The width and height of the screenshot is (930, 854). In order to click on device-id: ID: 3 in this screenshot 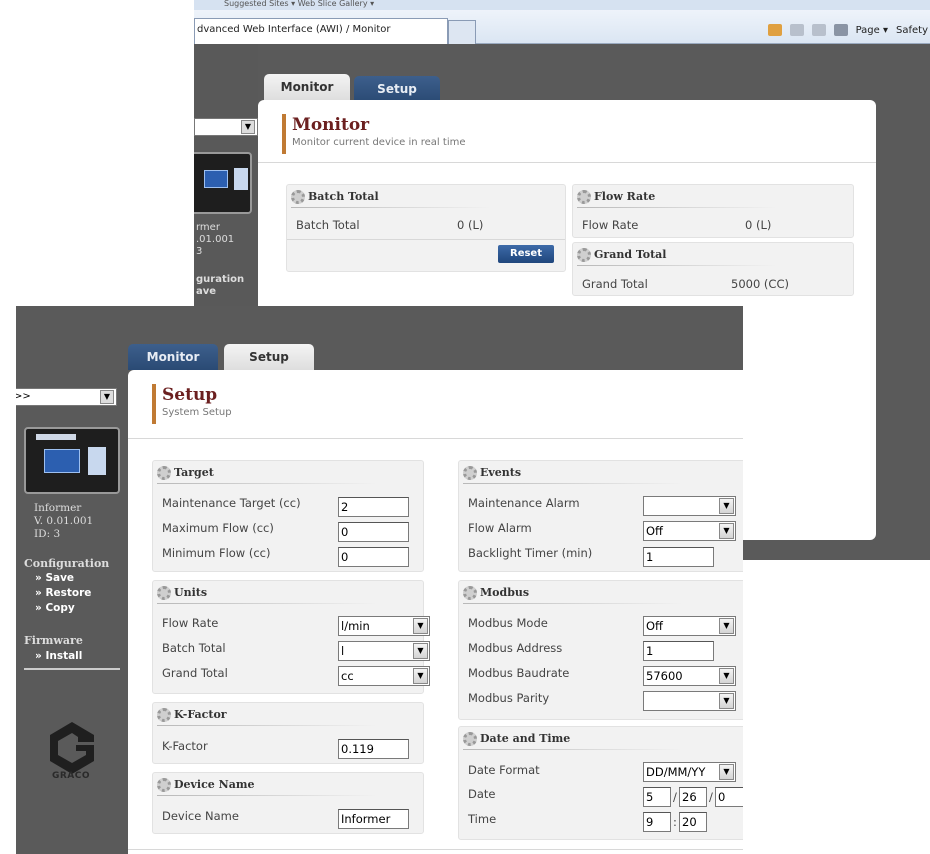, I will do `click(47, 534)`.